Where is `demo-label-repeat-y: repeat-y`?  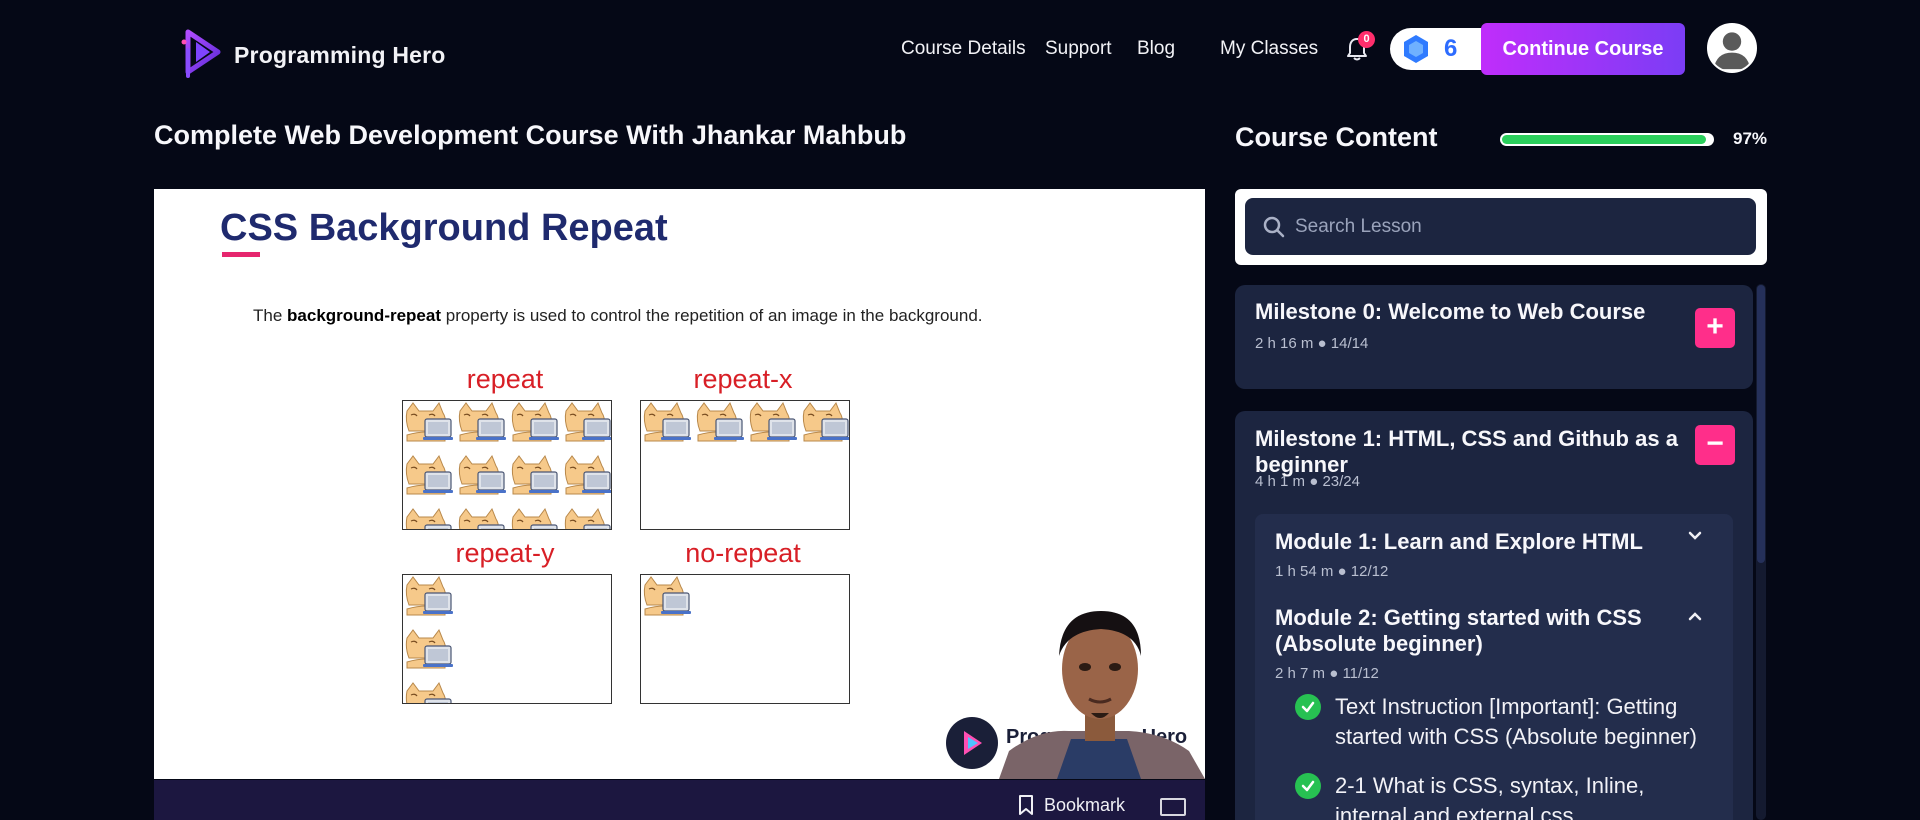
demo-label-repeat-y: repeat-y is located at coordinates (505, 553).